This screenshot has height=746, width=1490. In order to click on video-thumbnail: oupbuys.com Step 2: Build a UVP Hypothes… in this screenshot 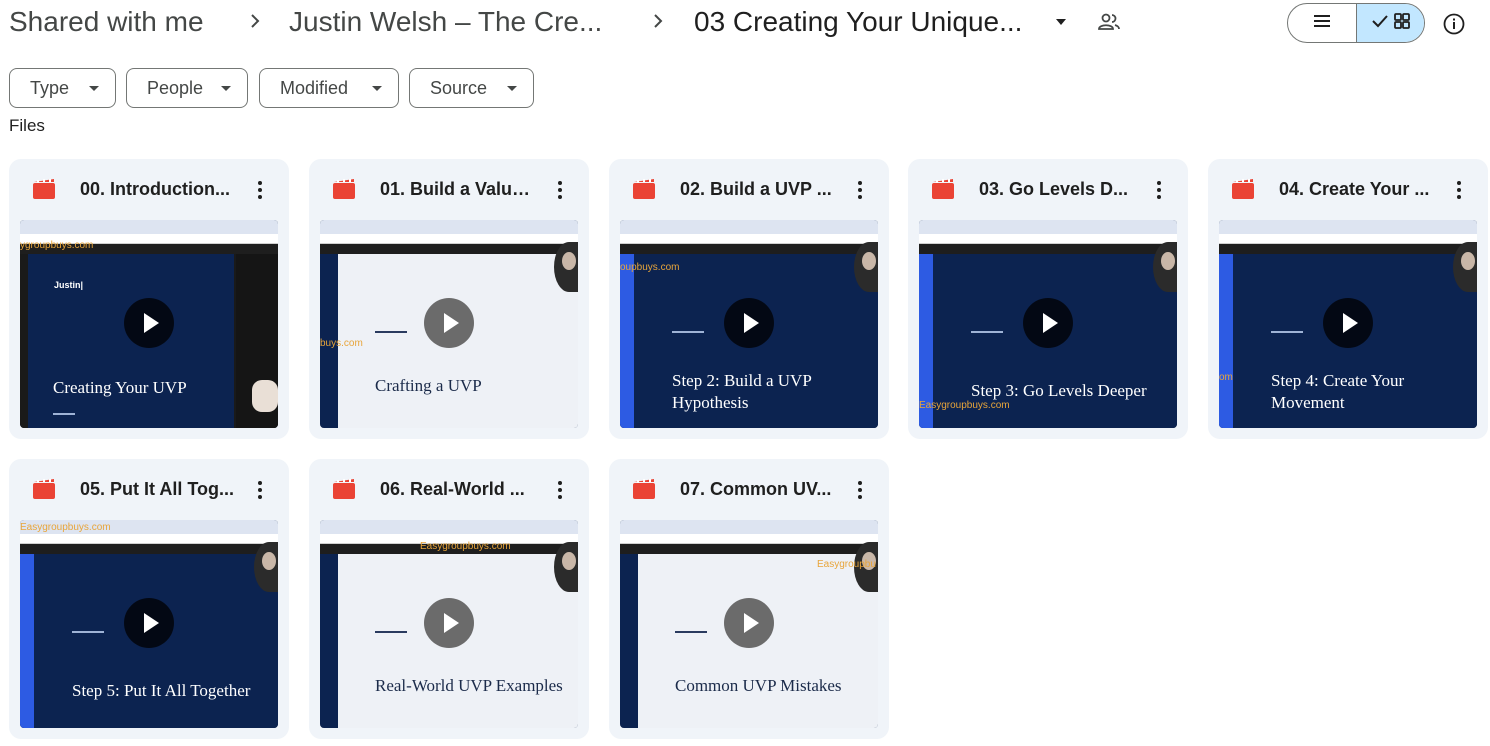, I will do `click(749, 324)`.